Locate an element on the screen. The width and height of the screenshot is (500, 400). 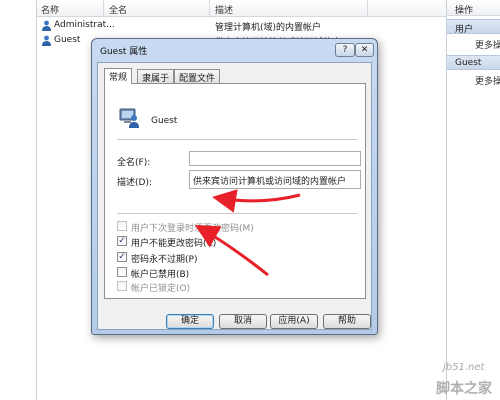
close-icon: ✕ is located at coordinates (364, 50).